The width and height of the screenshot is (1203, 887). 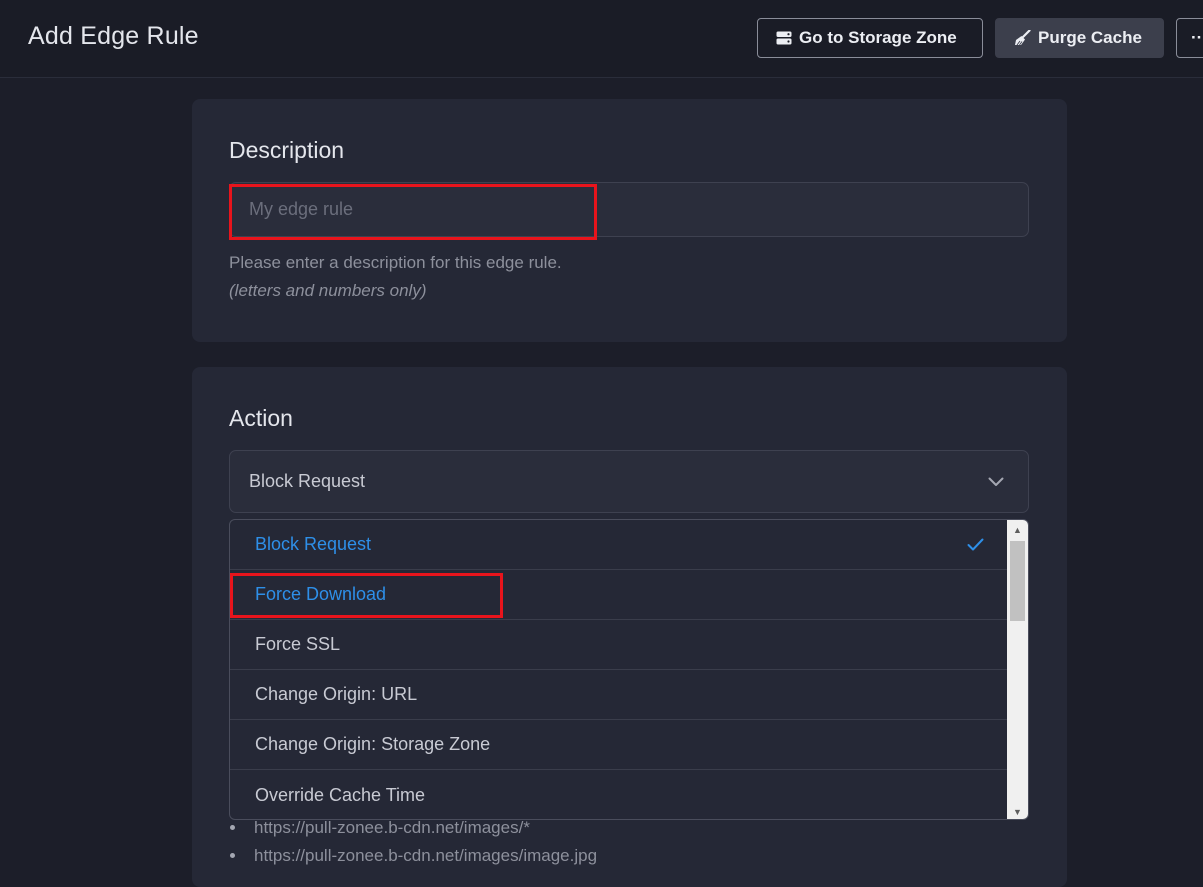 What do you see at coordinates (373, 744) in the screenshot?
I see `option-label: Change Origin: Storage Zone` at bounding box center [373, 744].